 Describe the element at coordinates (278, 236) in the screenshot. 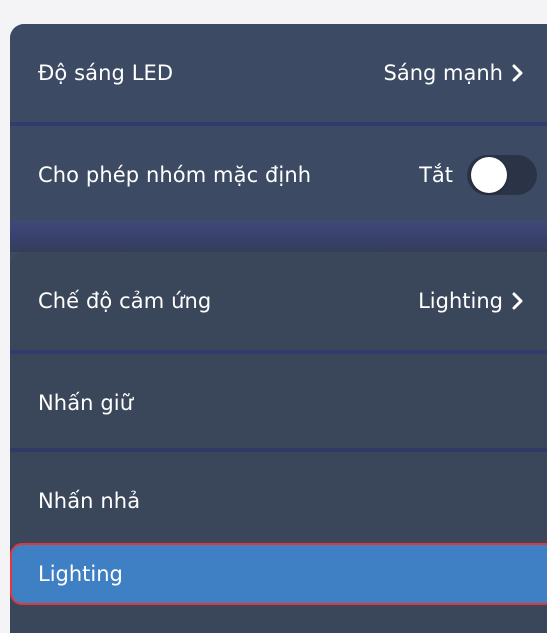

I see `group-separator` at that location.